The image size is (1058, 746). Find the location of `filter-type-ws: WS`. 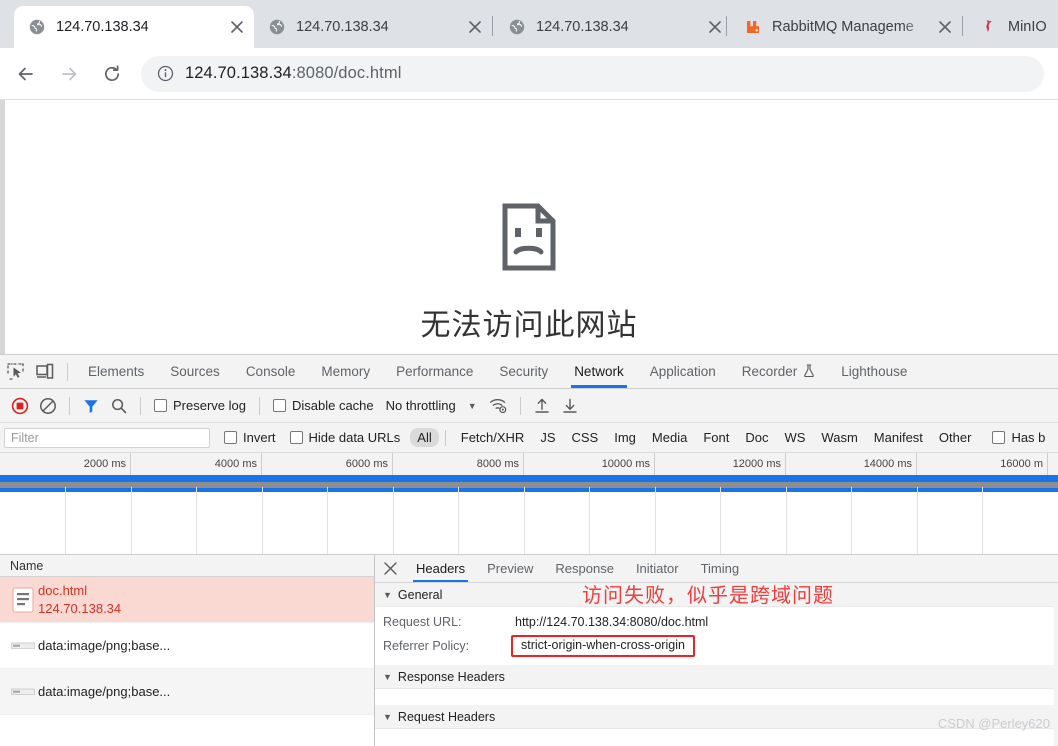

filter-type-ws: WS is located at coordinates (794, 437).